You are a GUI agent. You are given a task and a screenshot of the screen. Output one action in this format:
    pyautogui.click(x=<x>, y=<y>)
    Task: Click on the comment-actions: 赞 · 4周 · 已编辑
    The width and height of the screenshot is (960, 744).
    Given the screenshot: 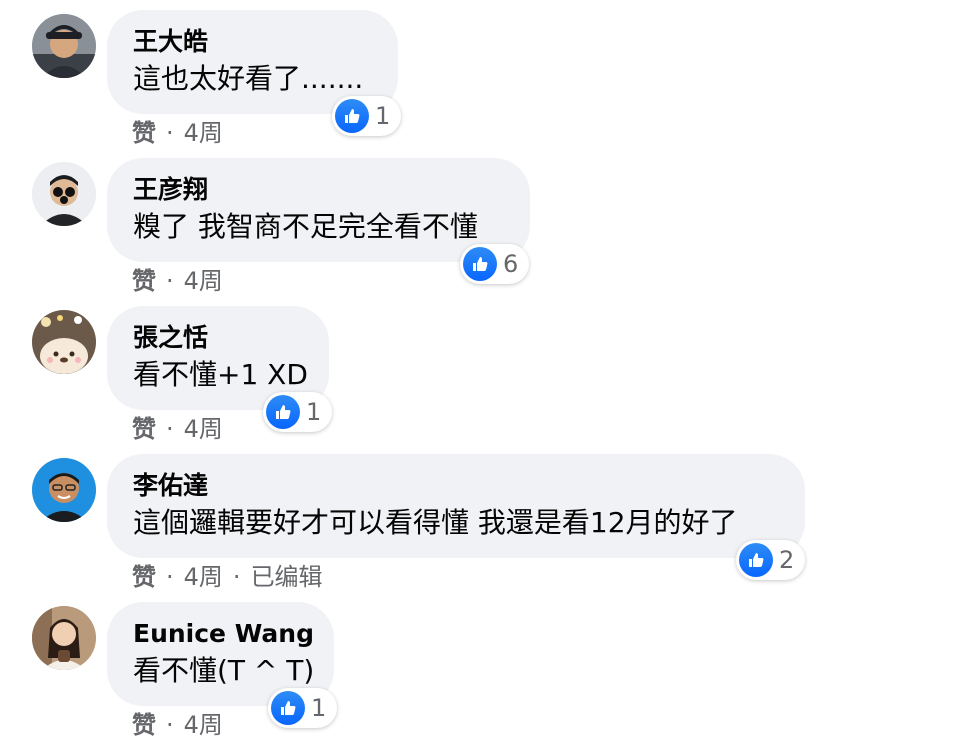 What is the action you would take?
    pyautogui.click(x=227, y=577)
    